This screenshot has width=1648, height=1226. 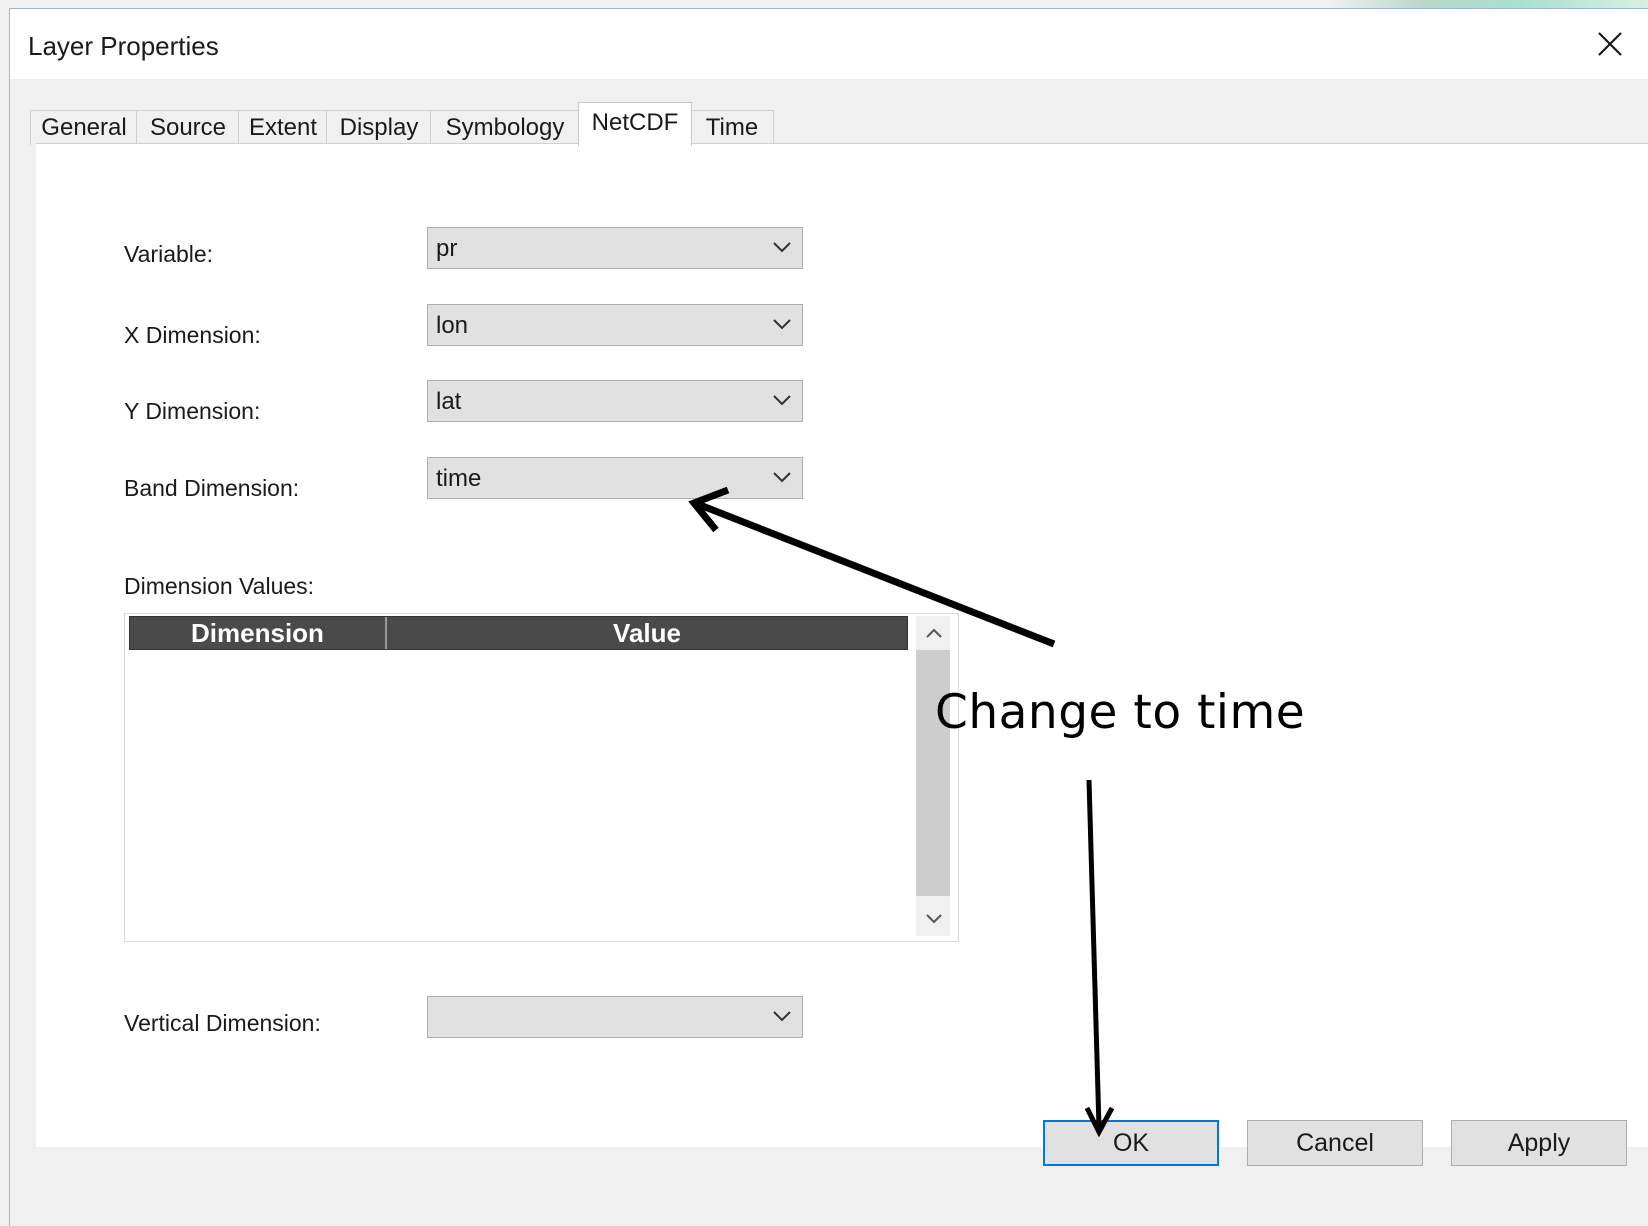 What do you see at coordinates (615, 1017) in the screenshot?
I see `vertical-dimension-dropdown` at bounding box center [615, 1017].